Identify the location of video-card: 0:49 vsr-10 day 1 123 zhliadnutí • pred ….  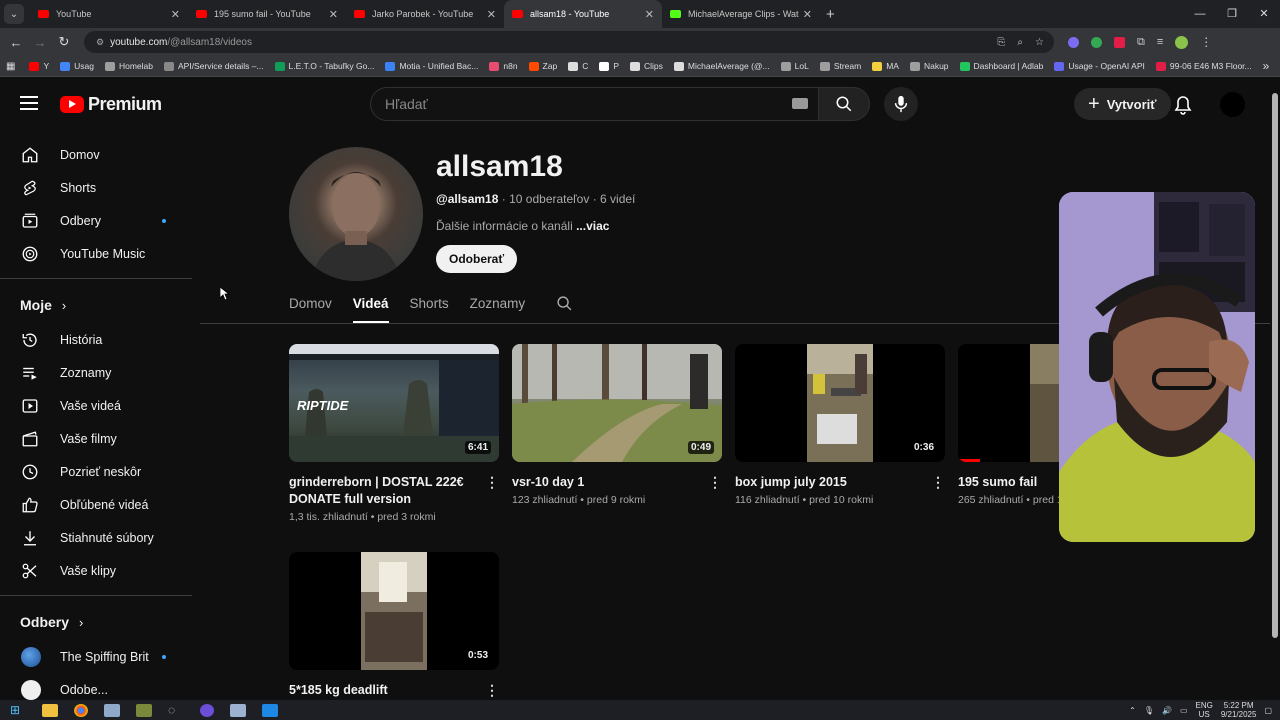
(617, 425).